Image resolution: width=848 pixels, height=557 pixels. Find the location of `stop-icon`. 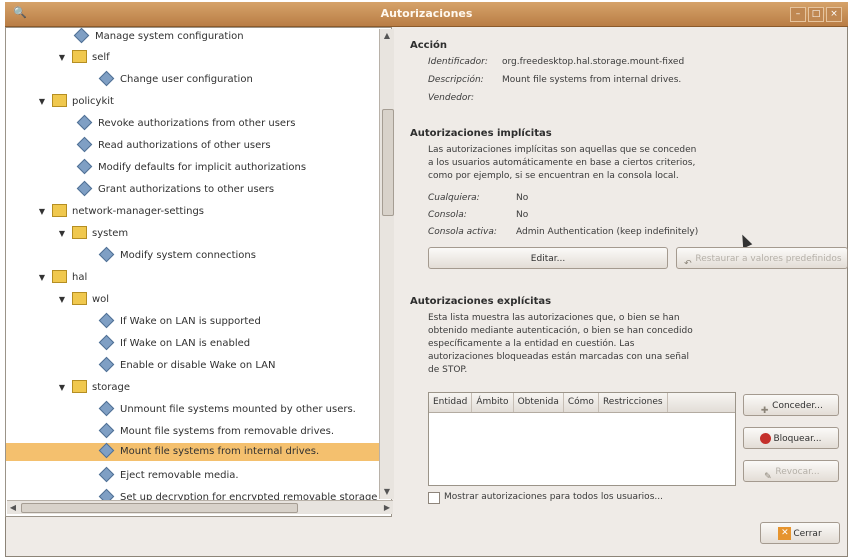

stop-icon is located at coordinates (766, 438).